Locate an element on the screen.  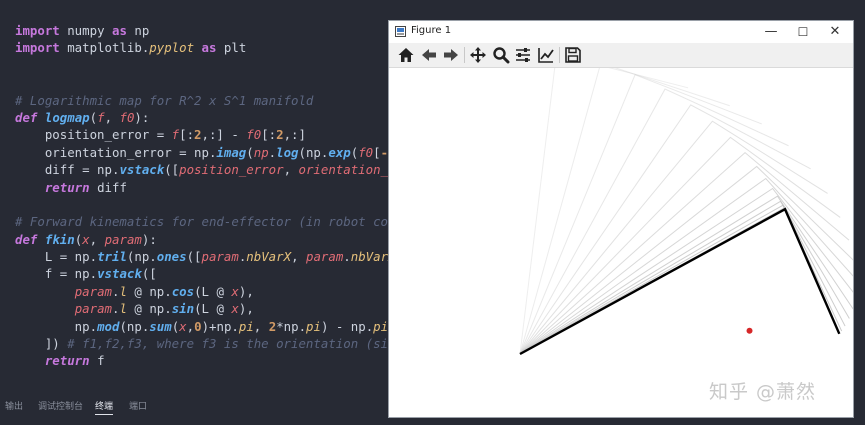
edit-axis-icon is located at coordinates (546, 55).